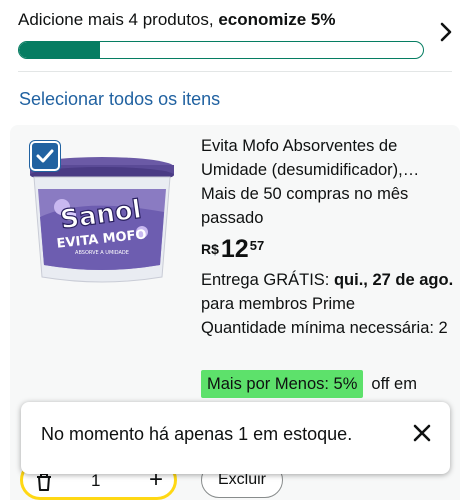  What do you see at coordinates (305, 206) in the screenshot?
I see `purchases-last-month: Mais de 50 compras no mês passado` at bounding box center [305, 206].